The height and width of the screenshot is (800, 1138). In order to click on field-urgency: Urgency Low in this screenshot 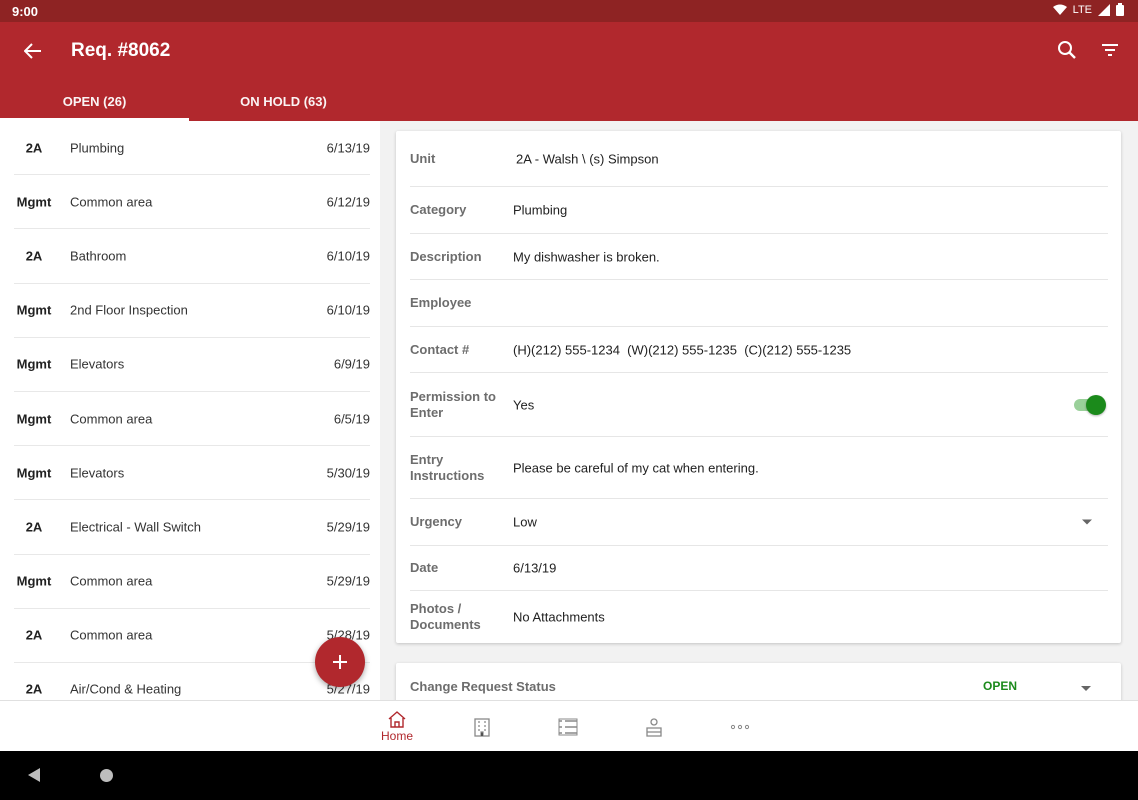, I will do `click(759, 522)`.